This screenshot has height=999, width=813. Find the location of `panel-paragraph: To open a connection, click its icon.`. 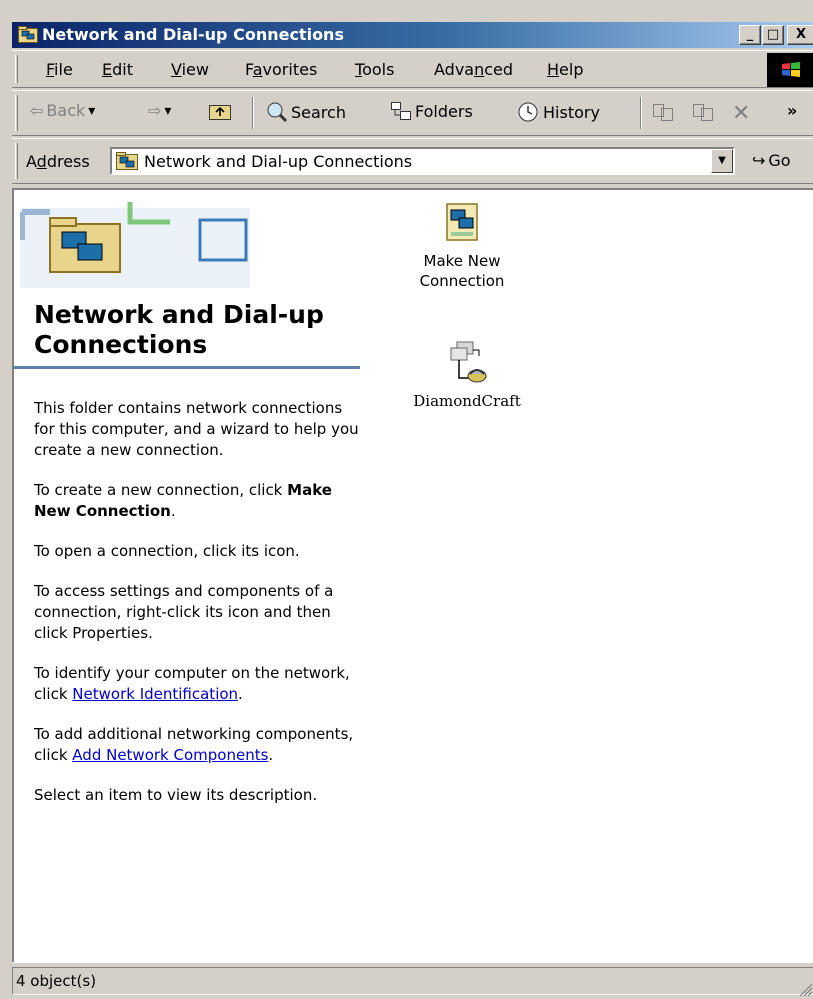

panel-paragraph: To open a connection, click its icon. is located at coordinates (167, 551).